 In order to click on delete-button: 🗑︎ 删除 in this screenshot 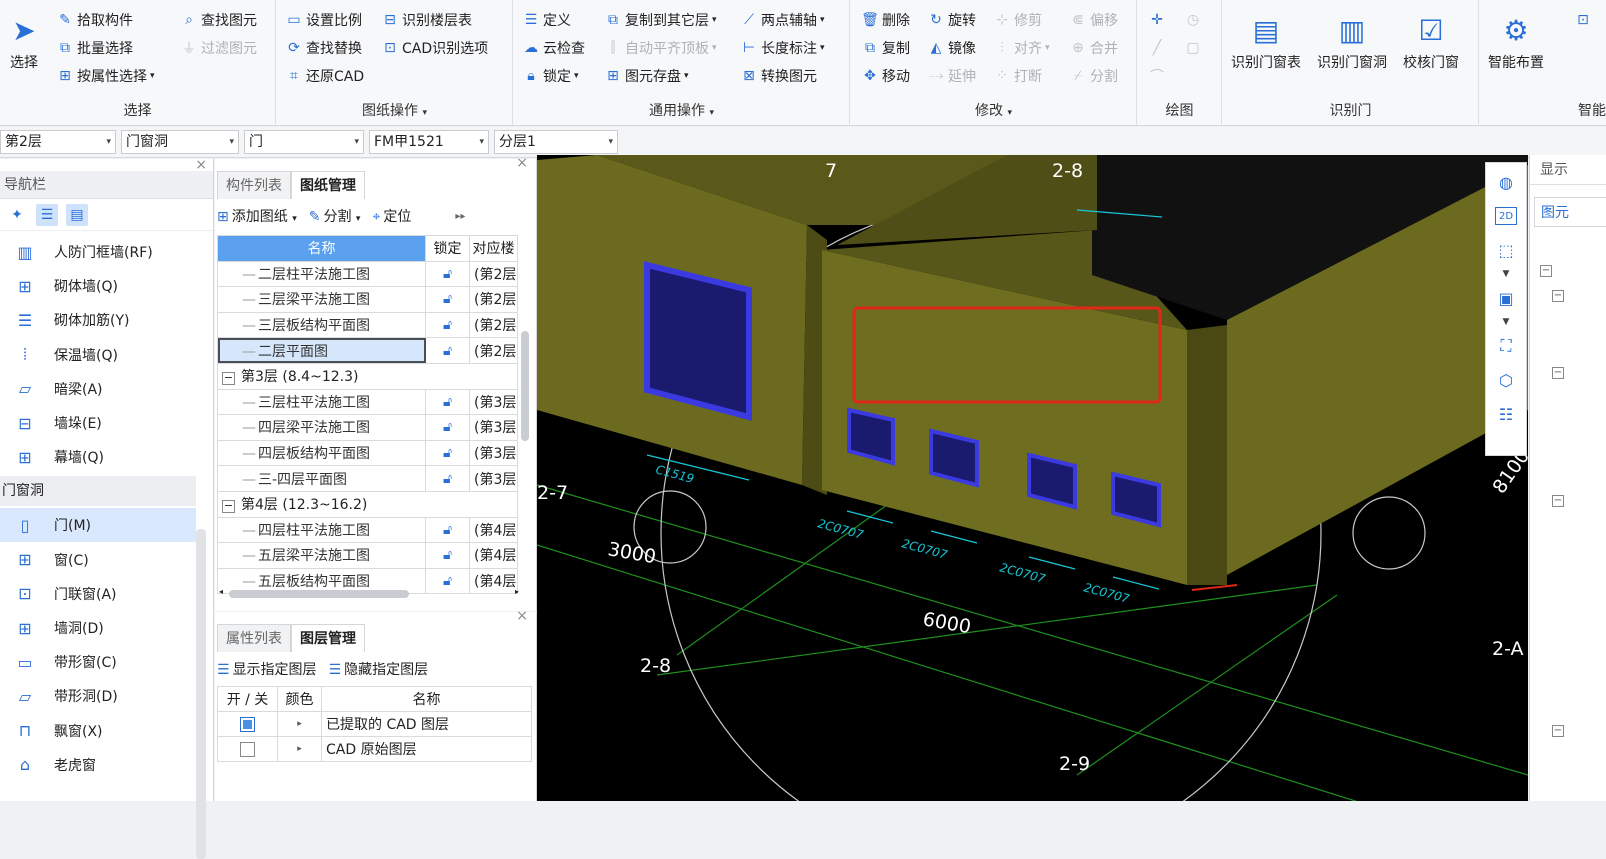, I will do `click(885, 20)`.